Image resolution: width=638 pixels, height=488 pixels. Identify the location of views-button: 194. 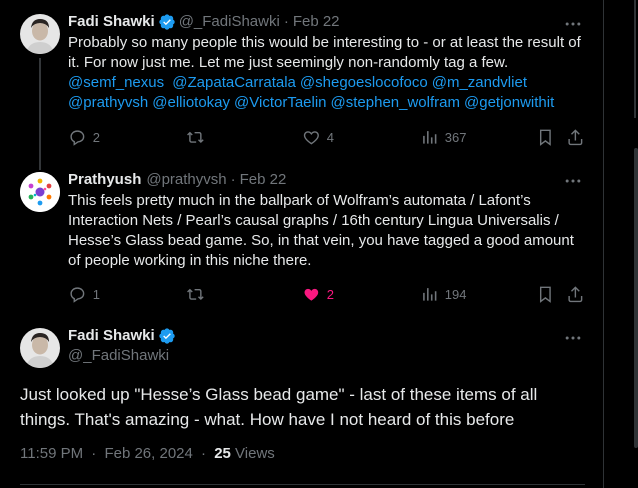
(443, 294).